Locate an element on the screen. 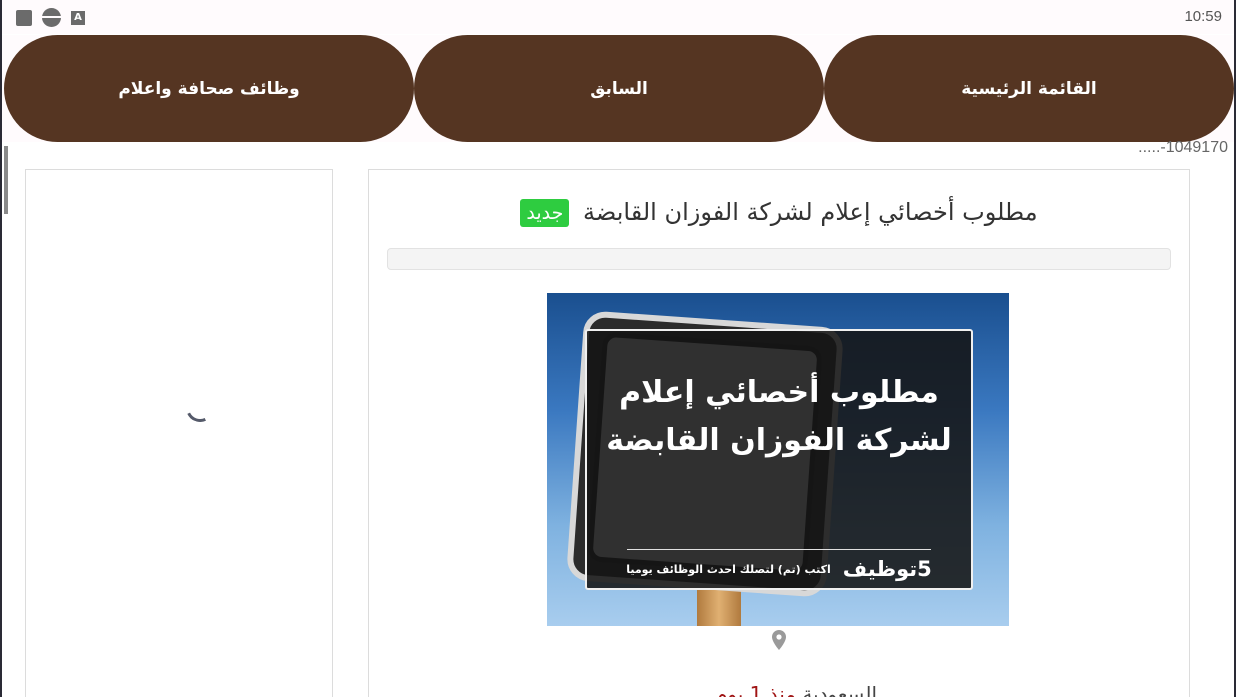  status-bar: A 10:59 is located at coordinates (618, 17).